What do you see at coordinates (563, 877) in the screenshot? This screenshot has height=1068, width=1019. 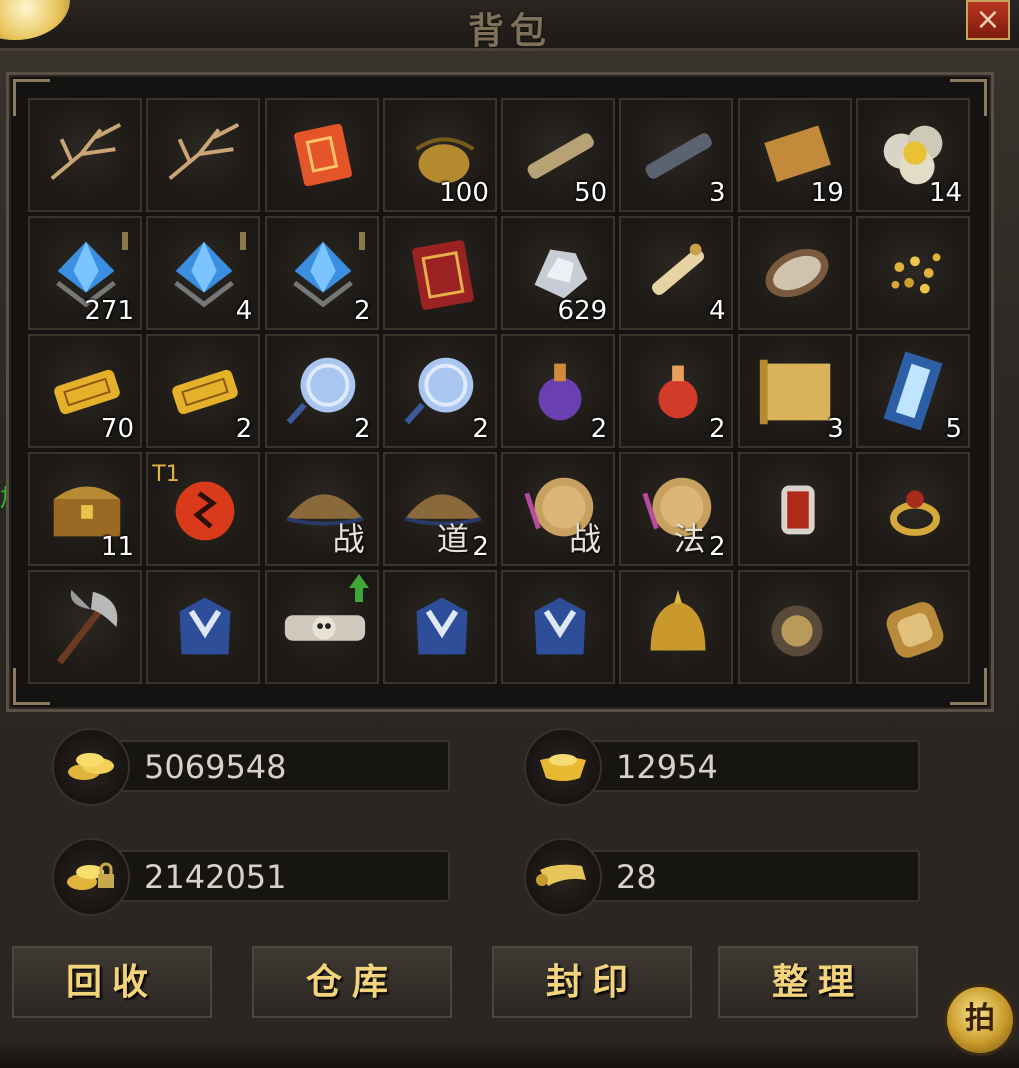 I see `scroll-token-icon` at bounding box center [563, 877].